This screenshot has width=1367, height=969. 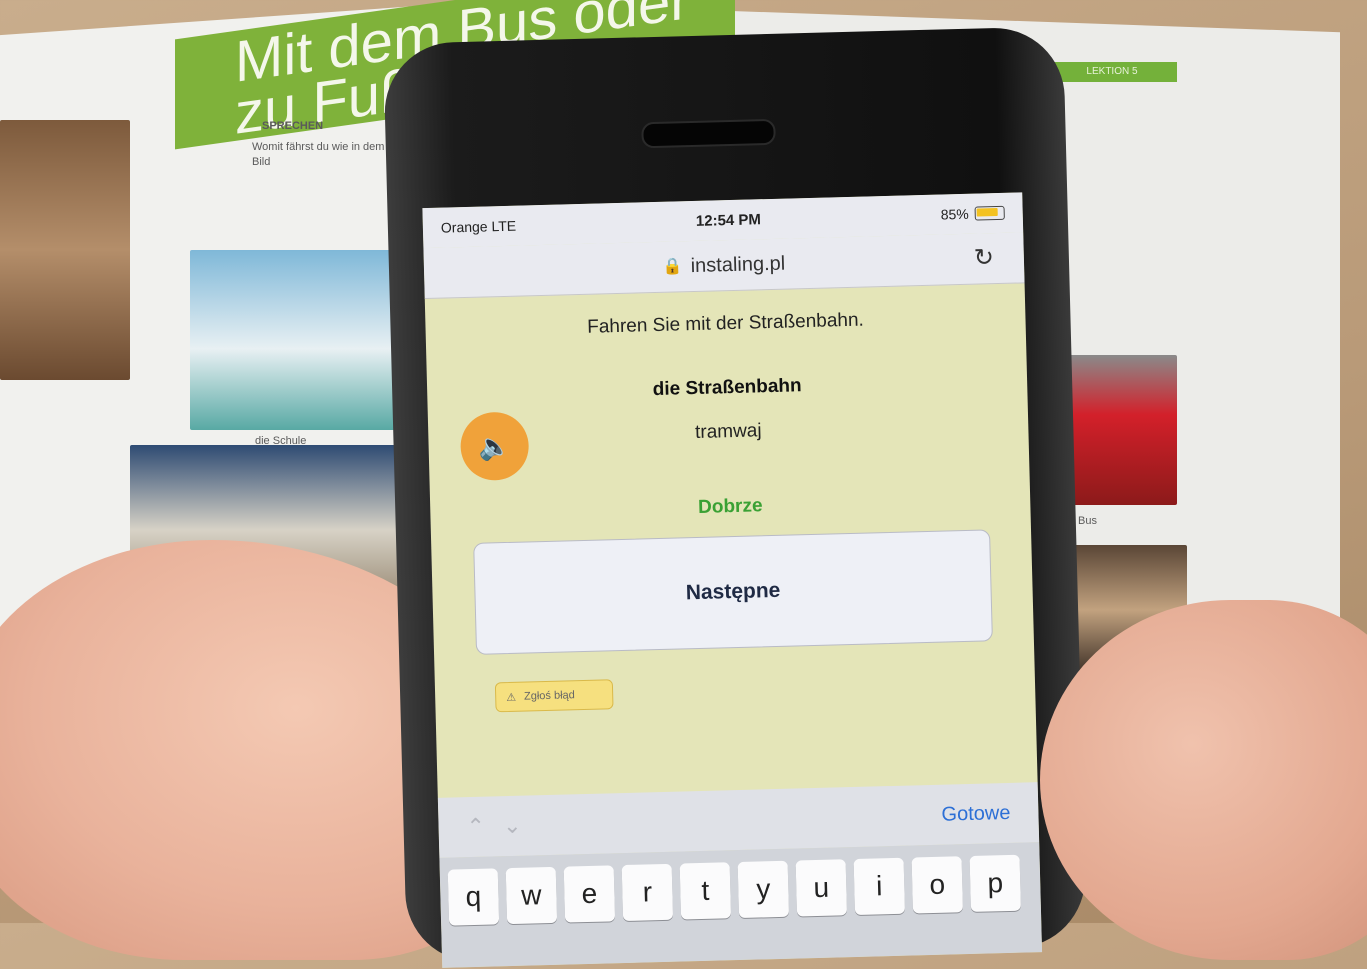 What do you see at coordinates (727, 388) in the screenshot?
I see `german-word: die Straßenbahn` at bounding box center [727, 388].